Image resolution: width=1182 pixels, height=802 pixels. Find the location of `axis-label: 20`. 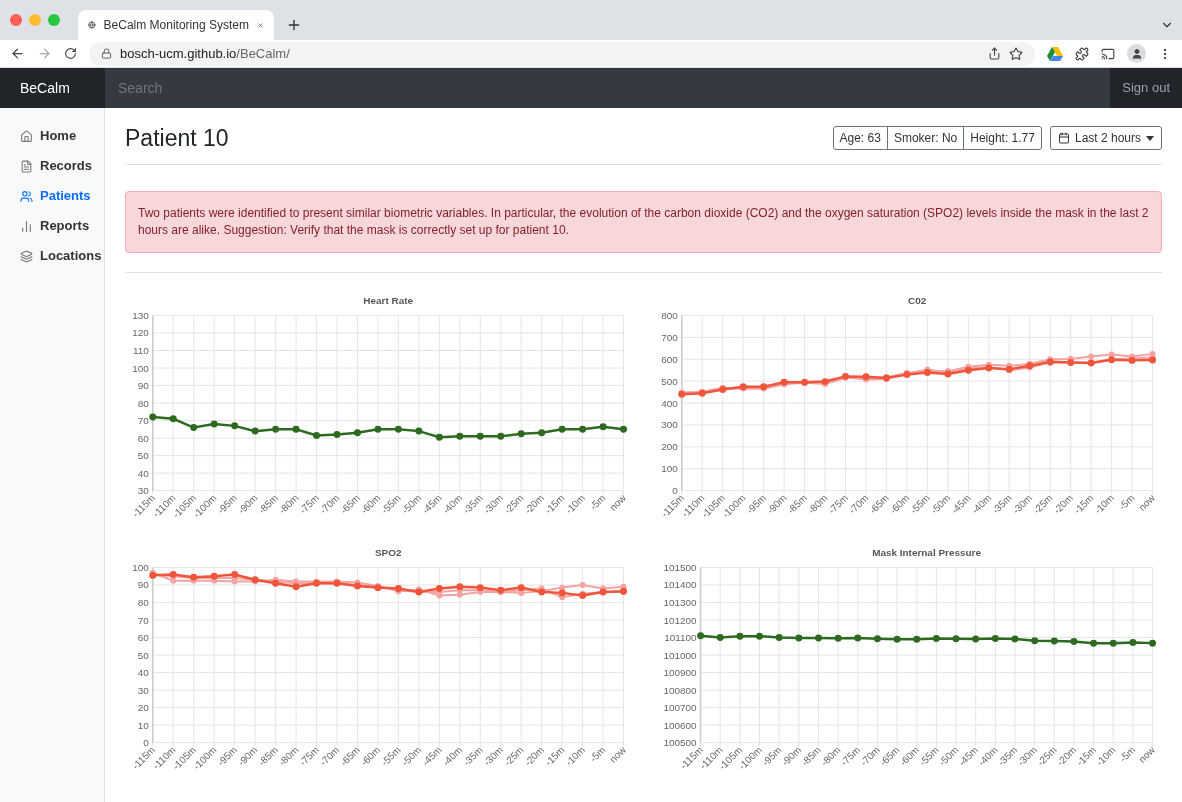

axis-label: 20 is located at coordinates (143, 708).